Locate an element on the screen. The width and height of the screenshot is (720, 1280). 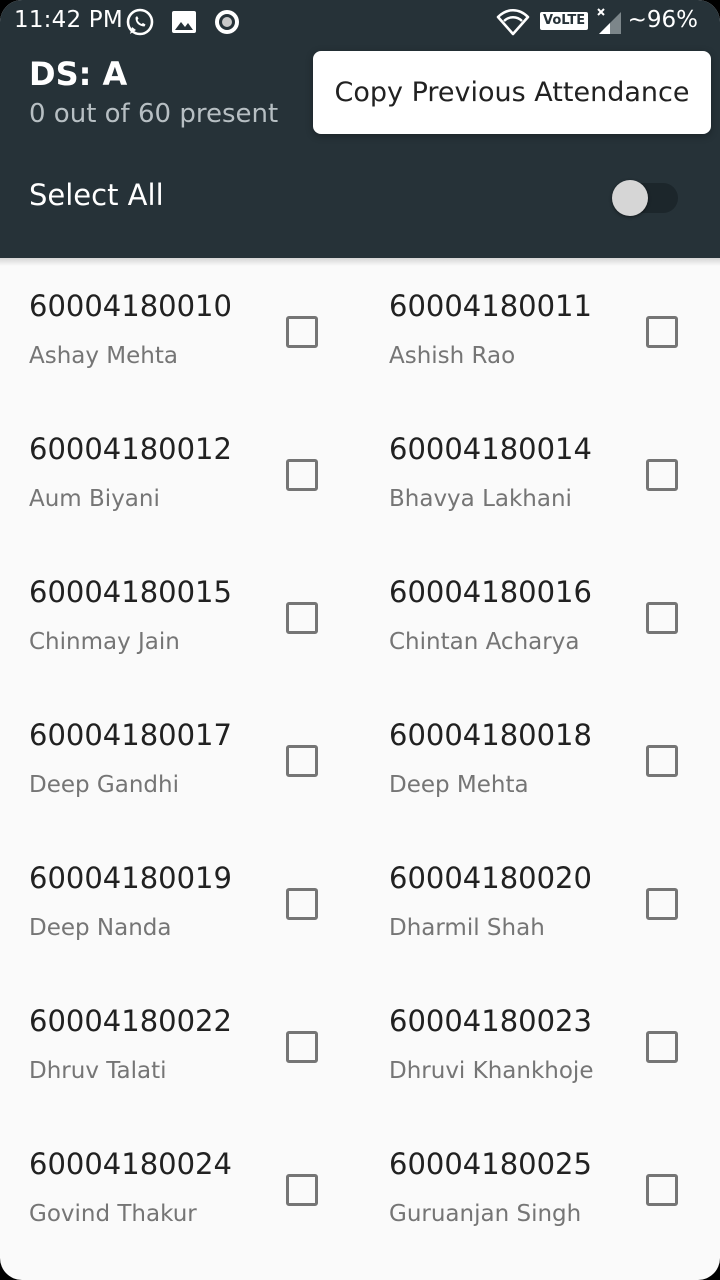
student-name: Ashay Mehta is located at coordinates (103, 356).